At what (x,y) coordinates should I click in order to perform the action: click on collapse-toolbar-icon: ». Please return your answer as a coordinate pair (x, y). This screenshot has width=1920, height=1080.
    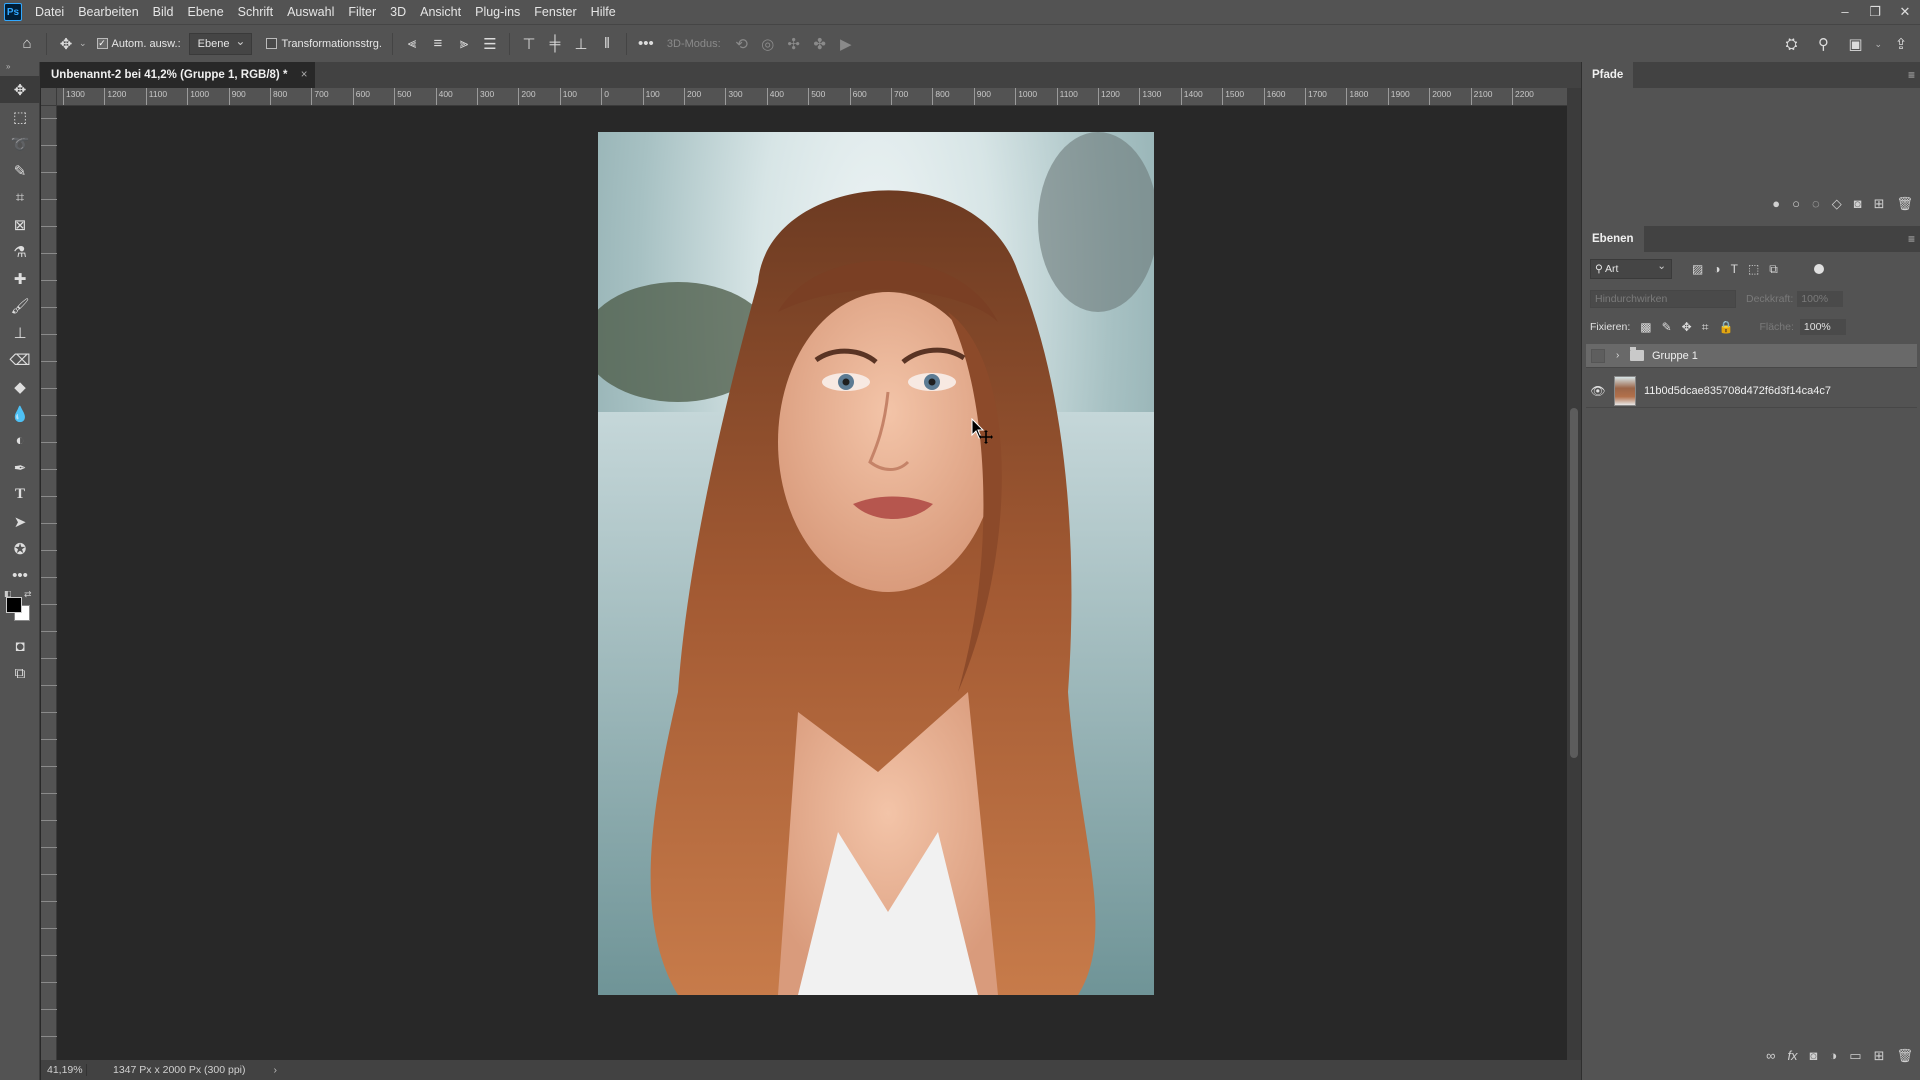
    Looking at the image, I should click on (19, 69).